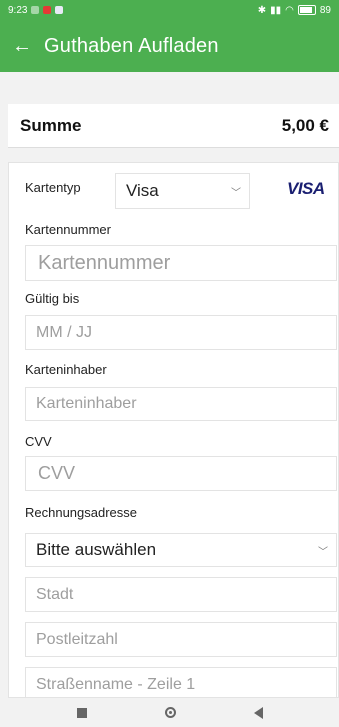 The image size is (339, 727). I want to click on bluetooth-icon: ✱, so click(262, 10).